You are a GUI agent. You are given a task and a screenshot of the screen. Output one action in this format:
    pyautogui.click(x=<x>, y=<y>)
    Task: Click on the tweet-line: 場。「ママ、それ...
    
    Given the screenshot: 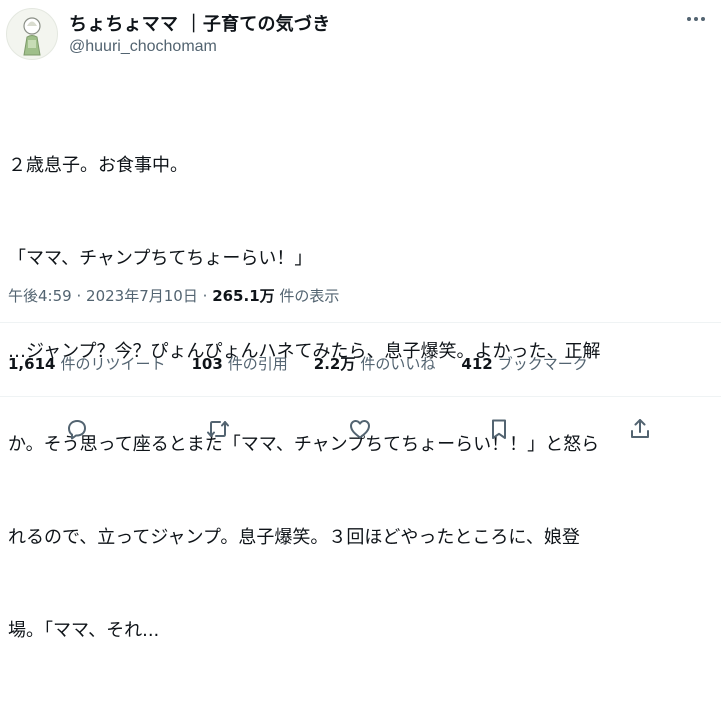 What is the action you would take?
    pyautogui.click(x=84, y=630)
    